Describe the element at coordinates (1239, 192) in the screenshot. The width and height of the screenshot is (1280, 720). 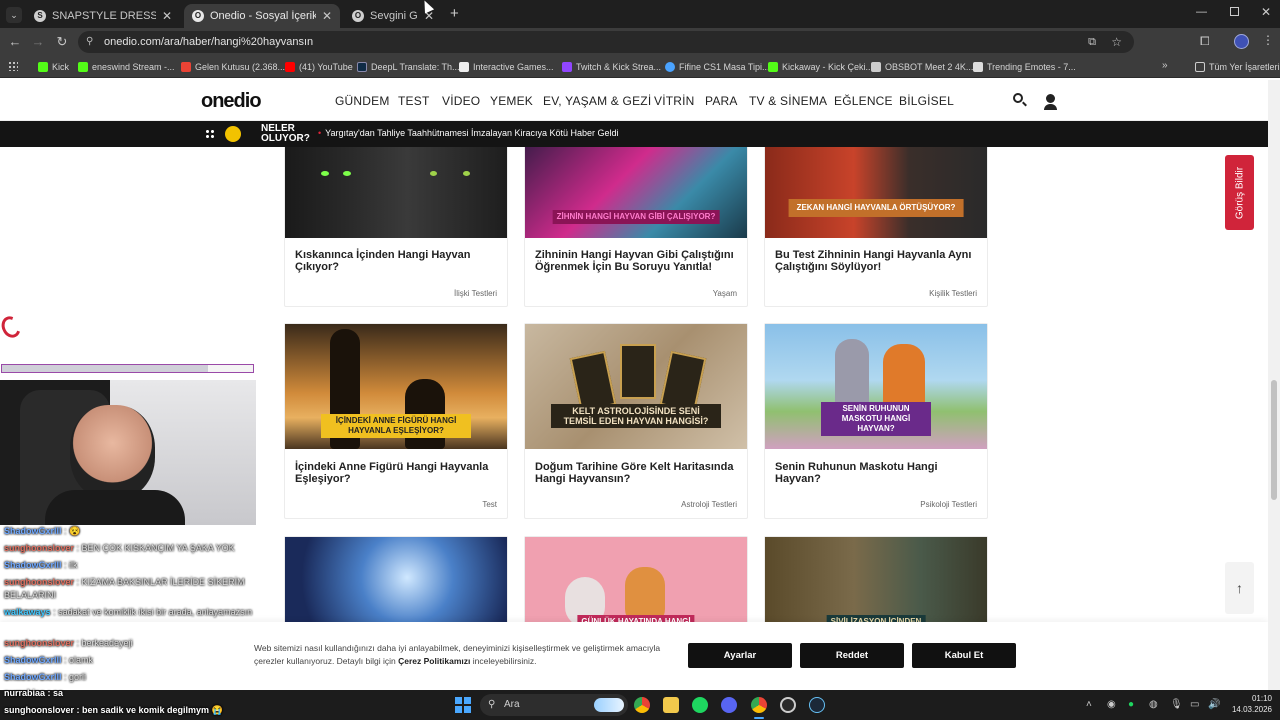
I see `feedback-button: Görüş Bildir` at that location.